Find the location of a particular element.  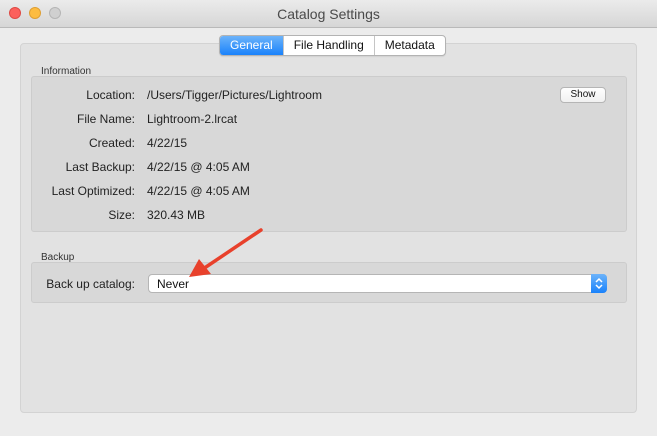

tab-file-handling: File Handling is located at coordinates (329, 45).